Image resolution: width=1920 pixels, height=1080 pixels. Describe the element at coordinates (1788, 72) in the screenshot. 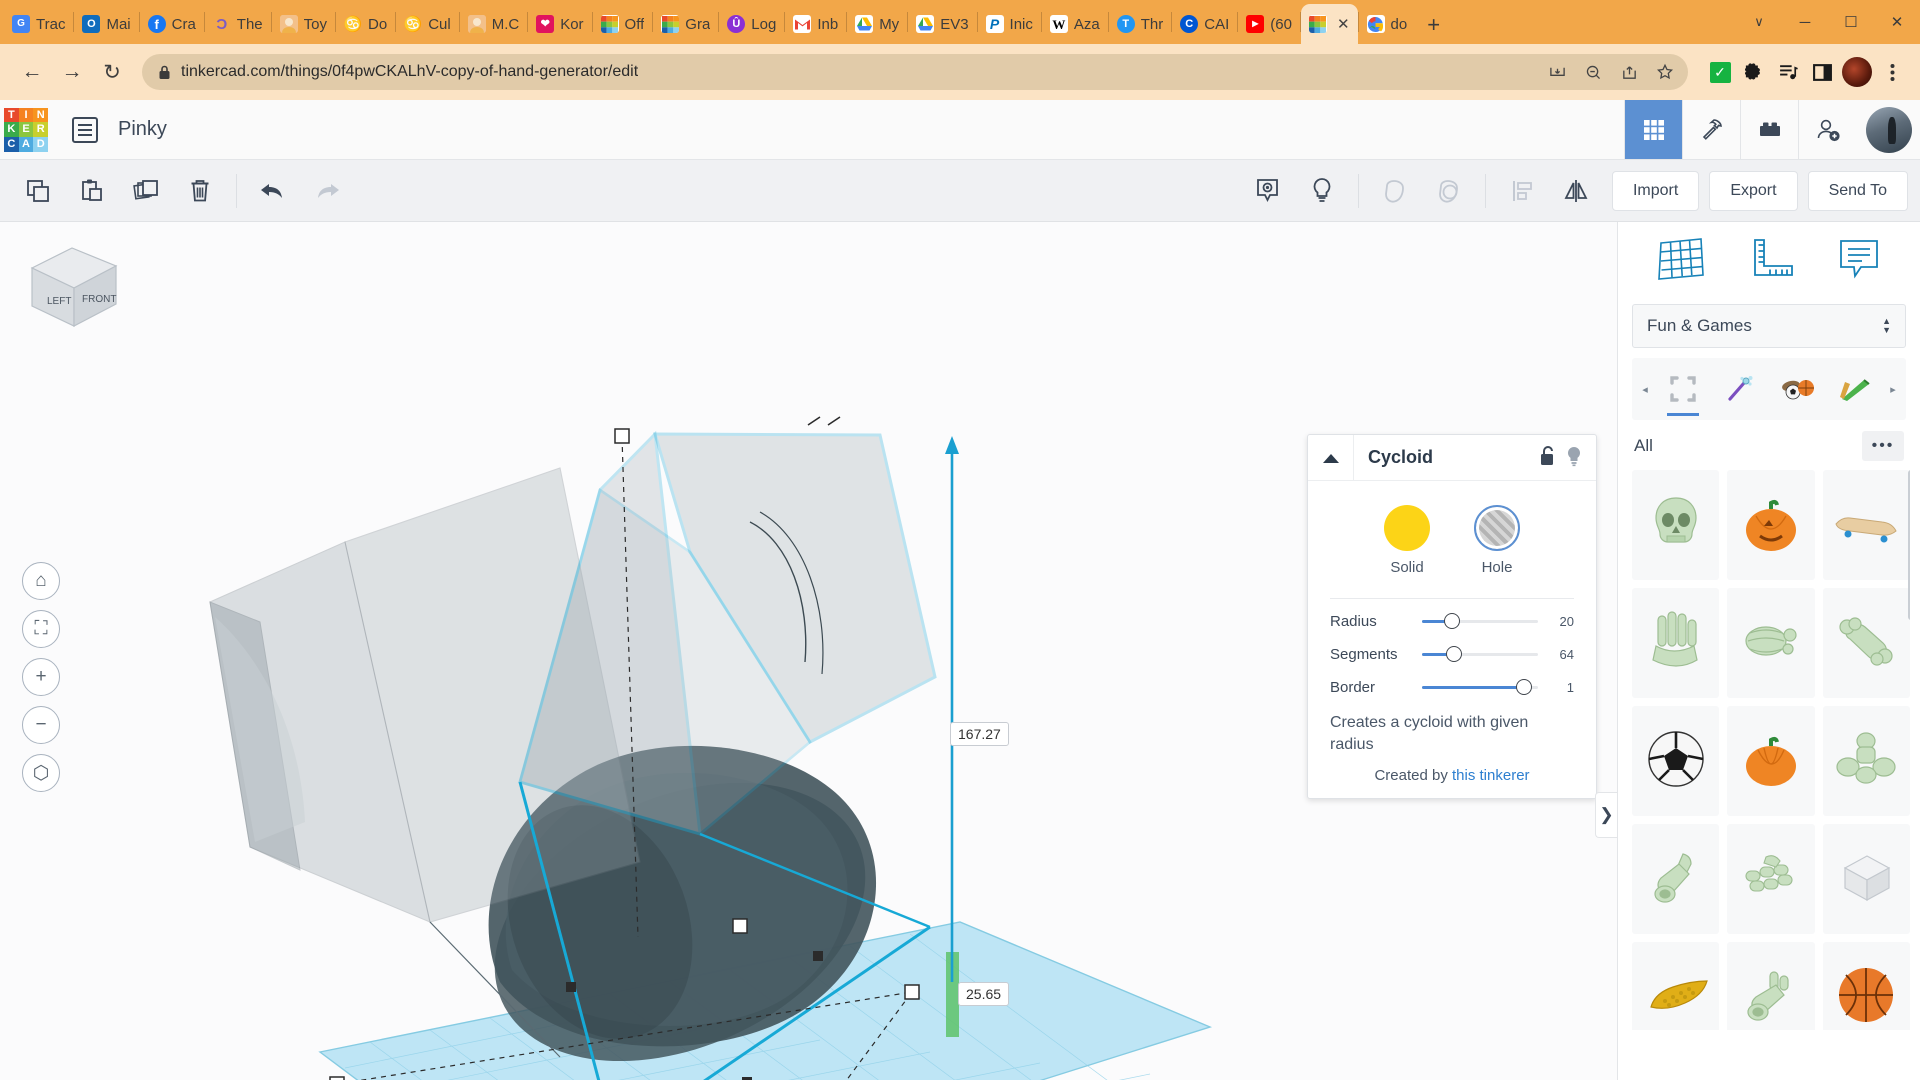

I see `playlist-icon` at that location.